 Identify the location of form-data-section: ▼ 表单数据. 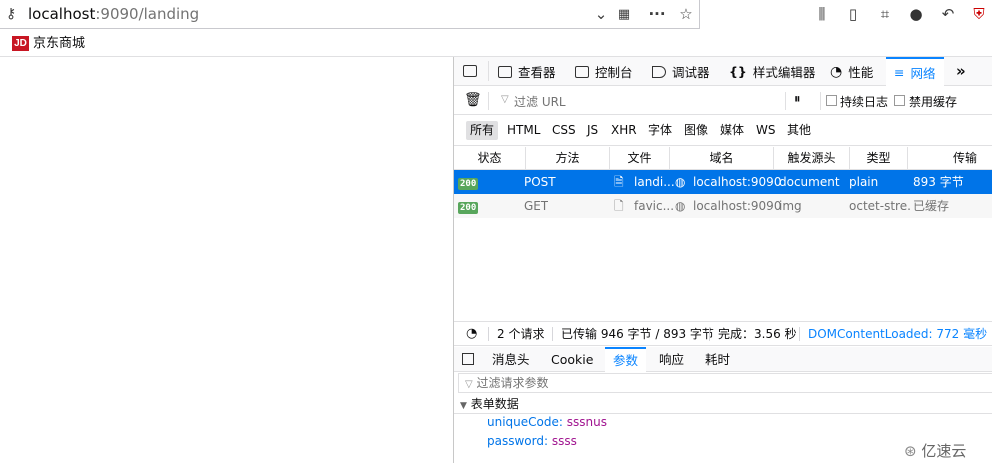
(723, 404).